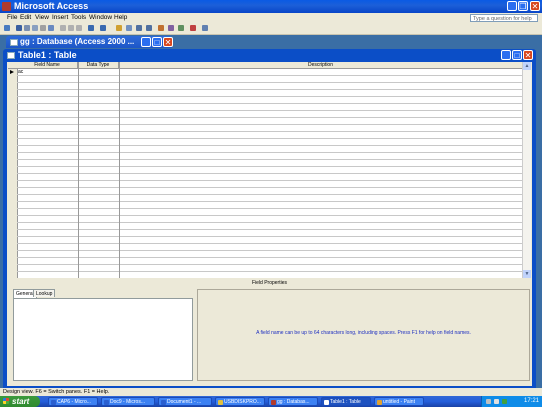 The height and width of the screenshot is (407, 542). What do you see at coordinates (517, 55) in the screenshot?
I see `table-maximize-icon: □` at bounding box center [517, 55].